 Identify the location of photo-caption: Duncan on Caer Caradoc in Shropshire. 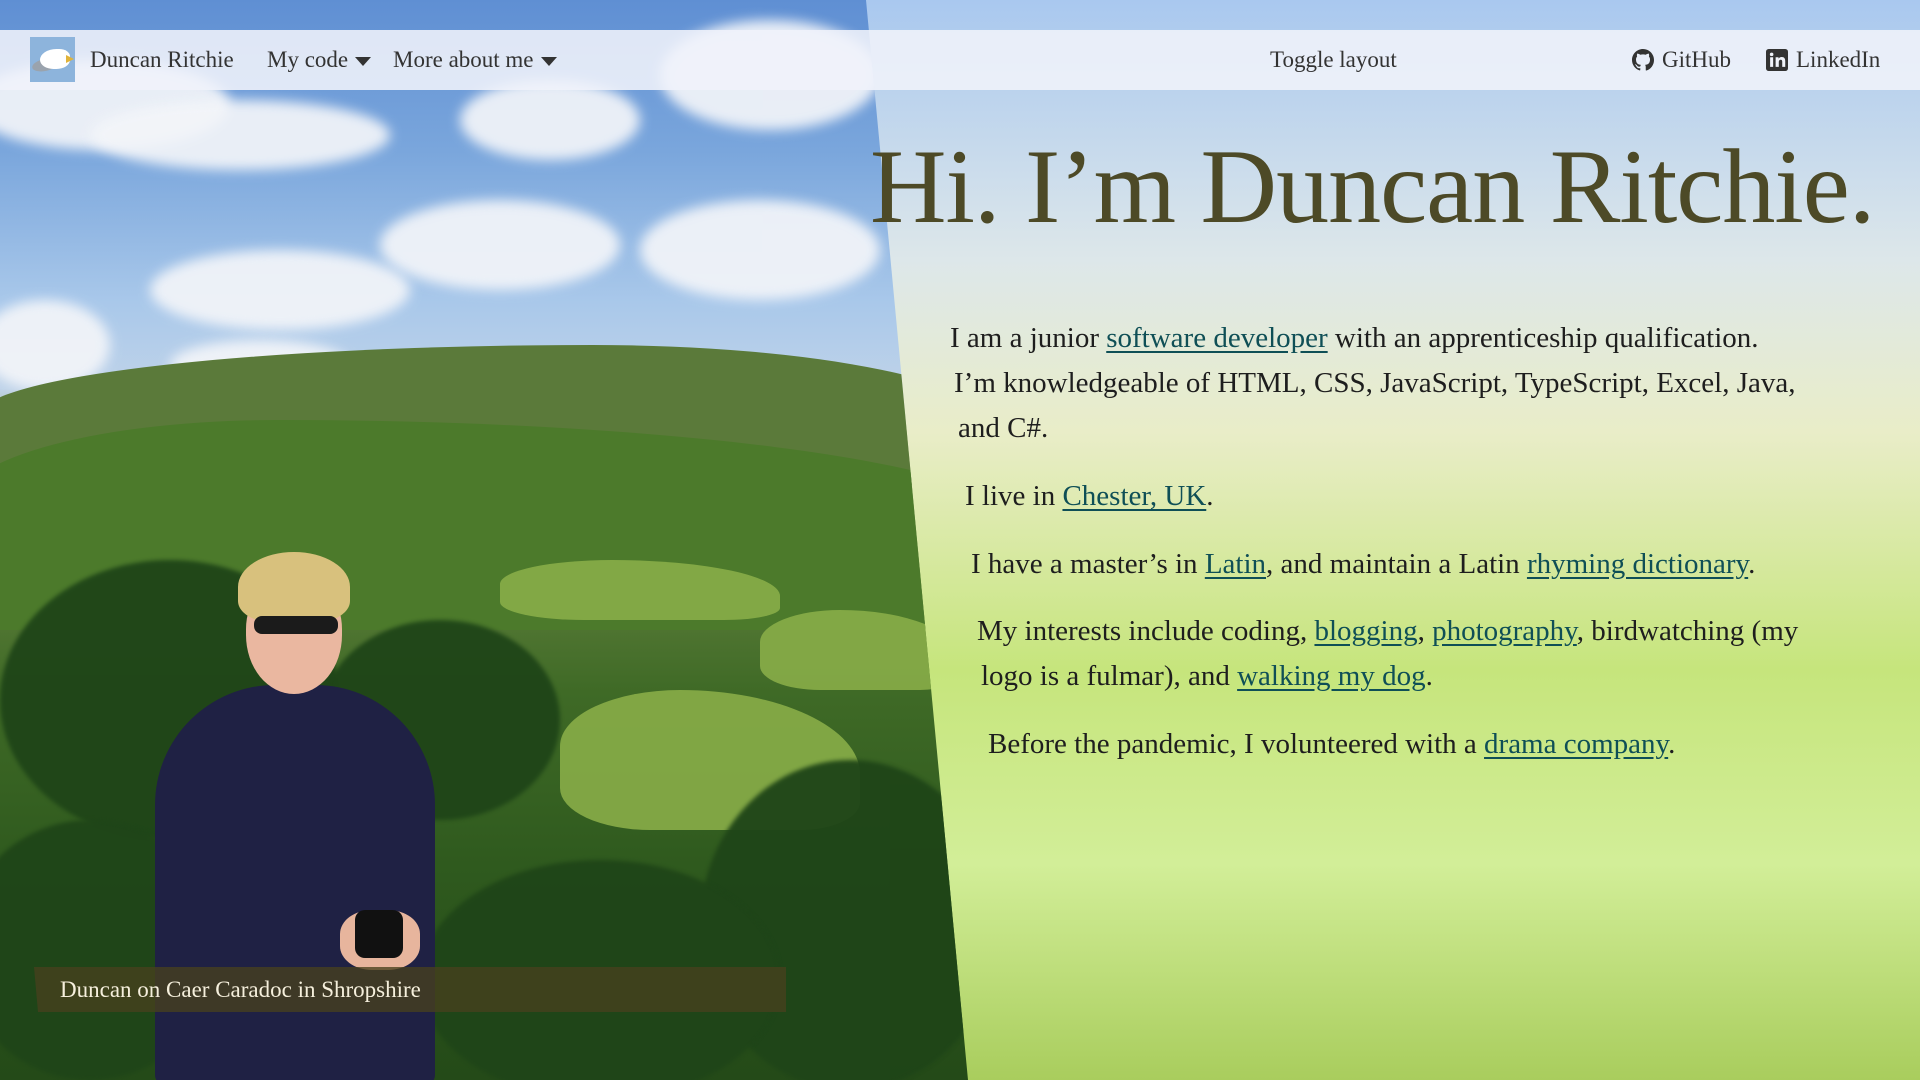
(410, 989).